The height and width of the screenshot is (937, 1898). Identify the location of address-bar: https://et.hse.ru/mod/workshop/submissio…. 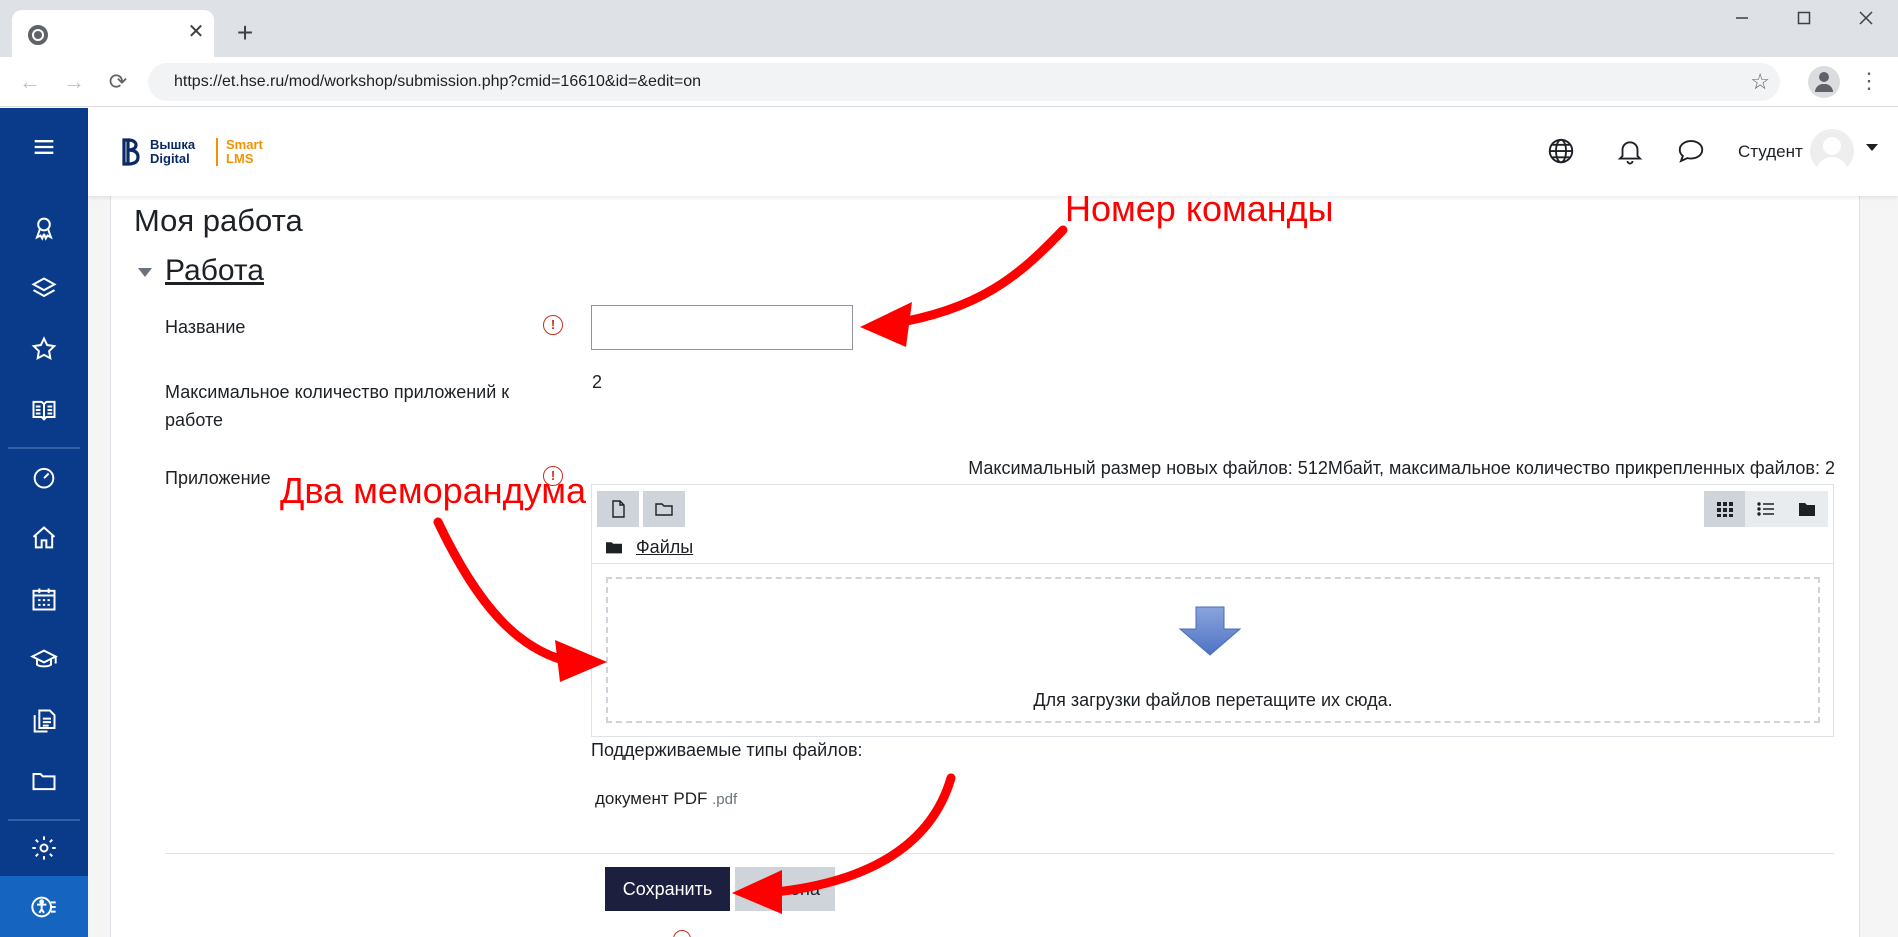
(964, 82).